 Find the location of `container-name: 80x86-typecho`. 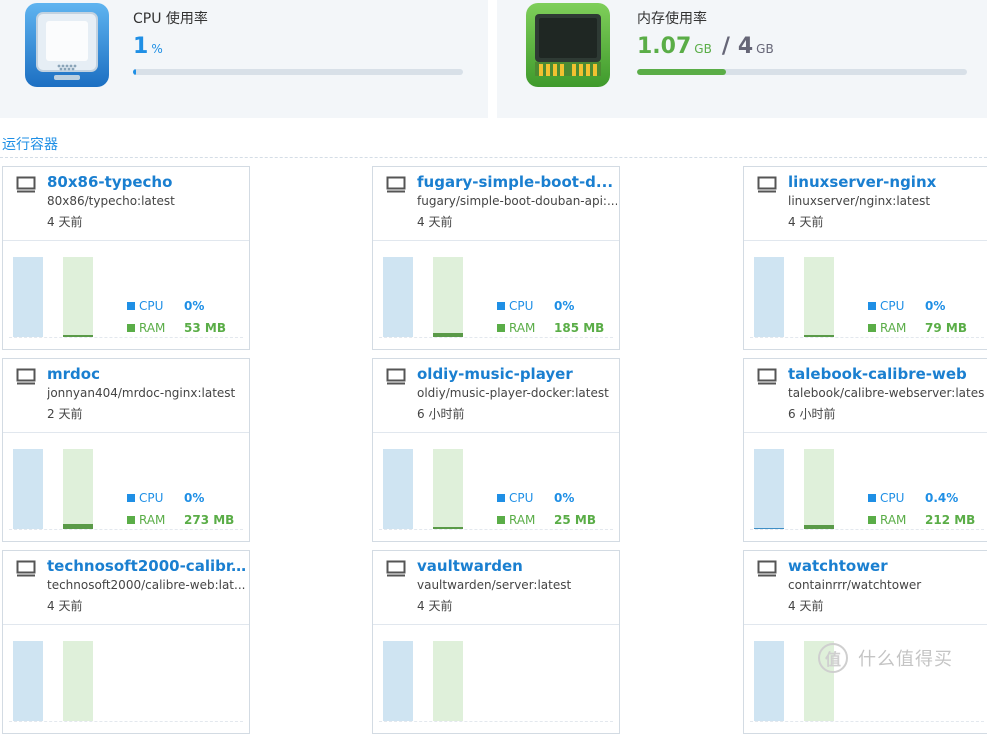

container-name: 80x86-typecho is located at coordinates (147, 182).